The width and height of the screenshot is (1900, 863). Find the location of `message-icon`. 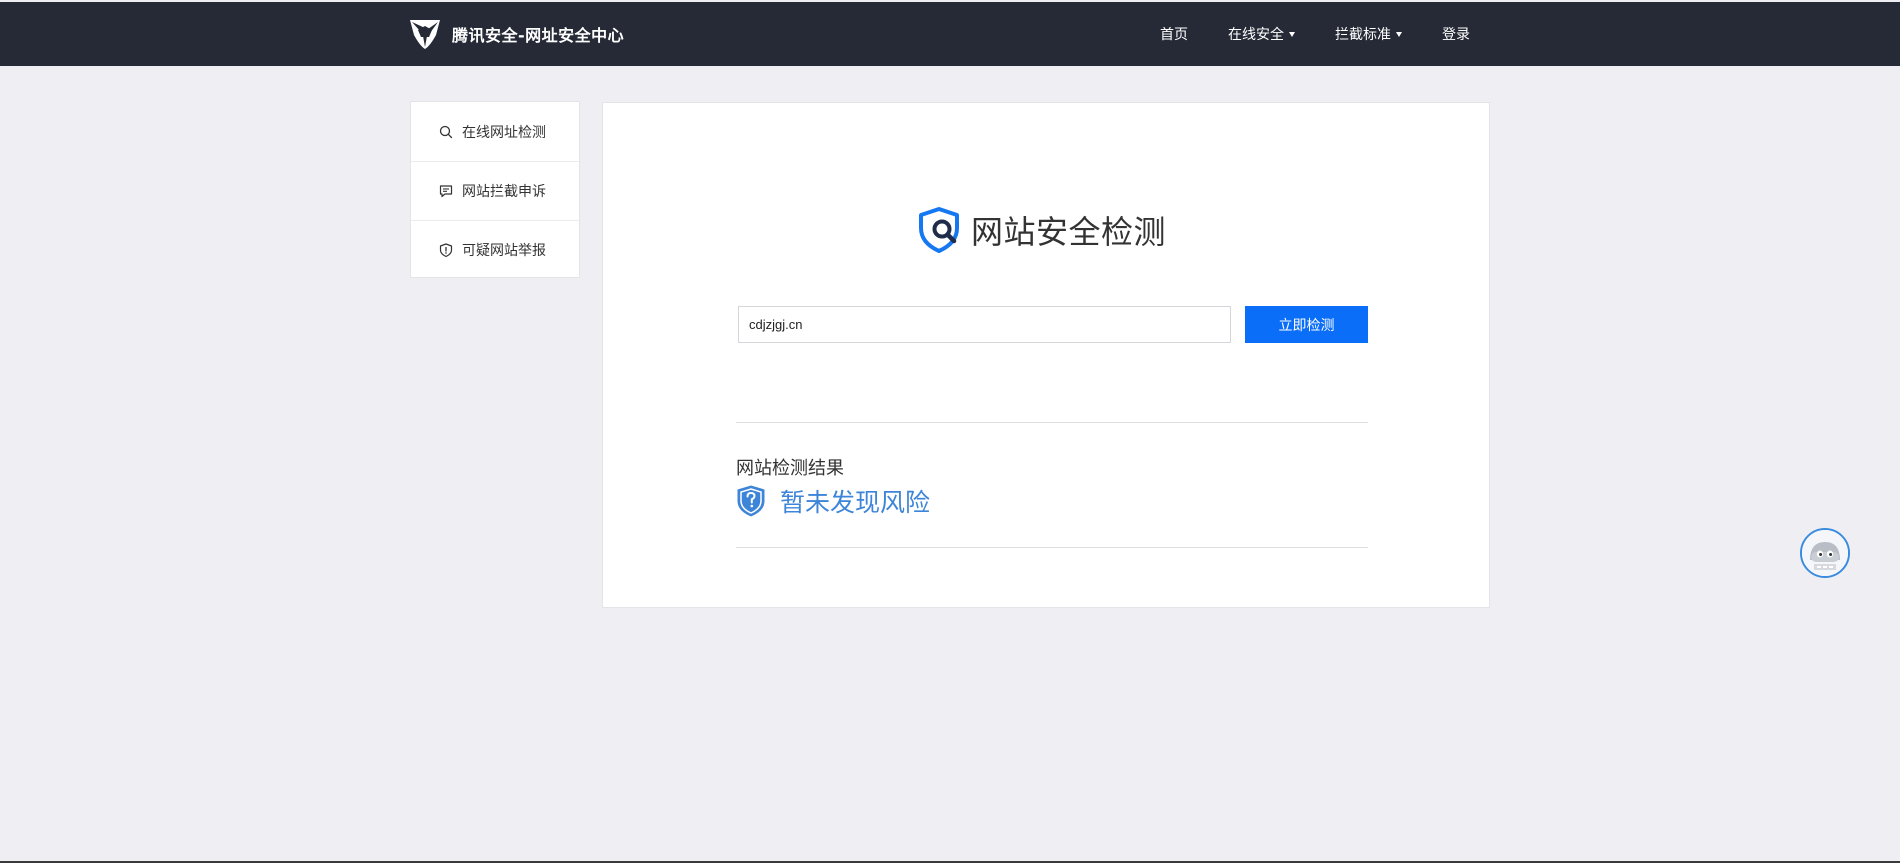

message-icon is located at coordinates (446, 191).